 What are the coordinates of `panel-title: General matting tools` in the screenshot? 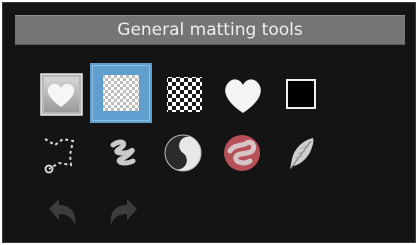 It's located at (210, 30).